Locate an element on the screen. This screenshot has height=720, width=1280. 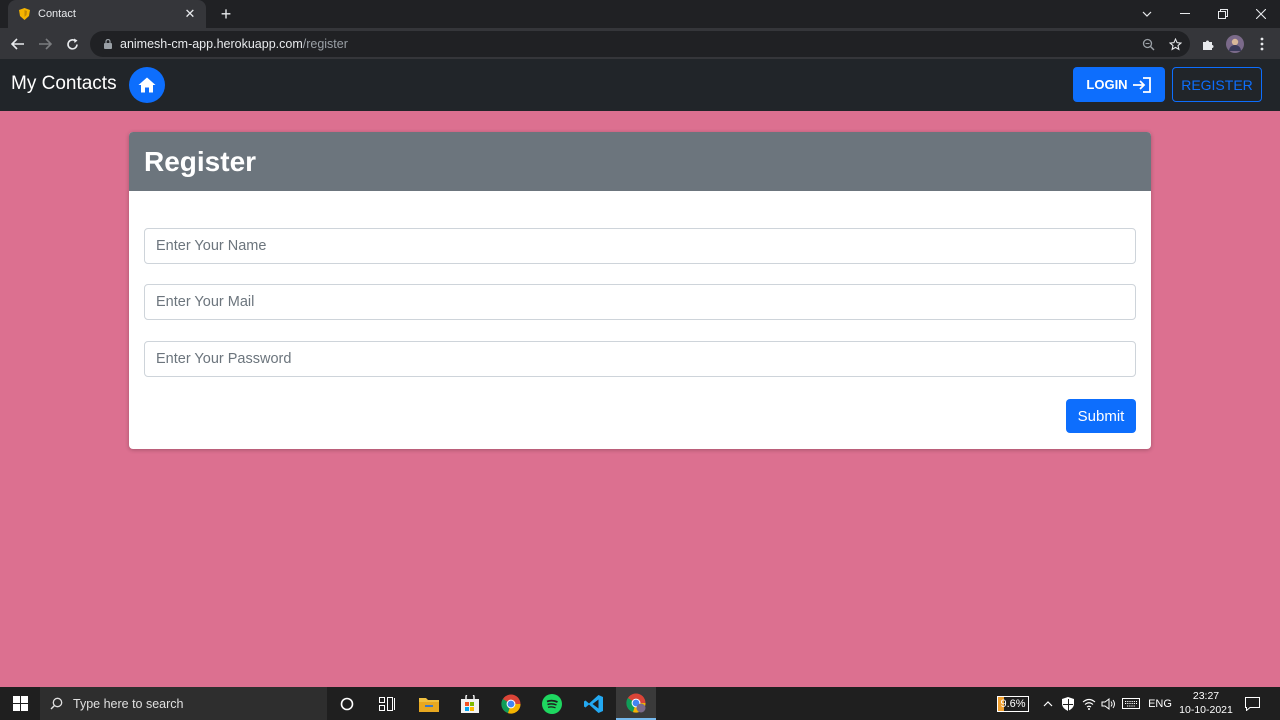
volume-icon is located at coordinates (1108, 703).